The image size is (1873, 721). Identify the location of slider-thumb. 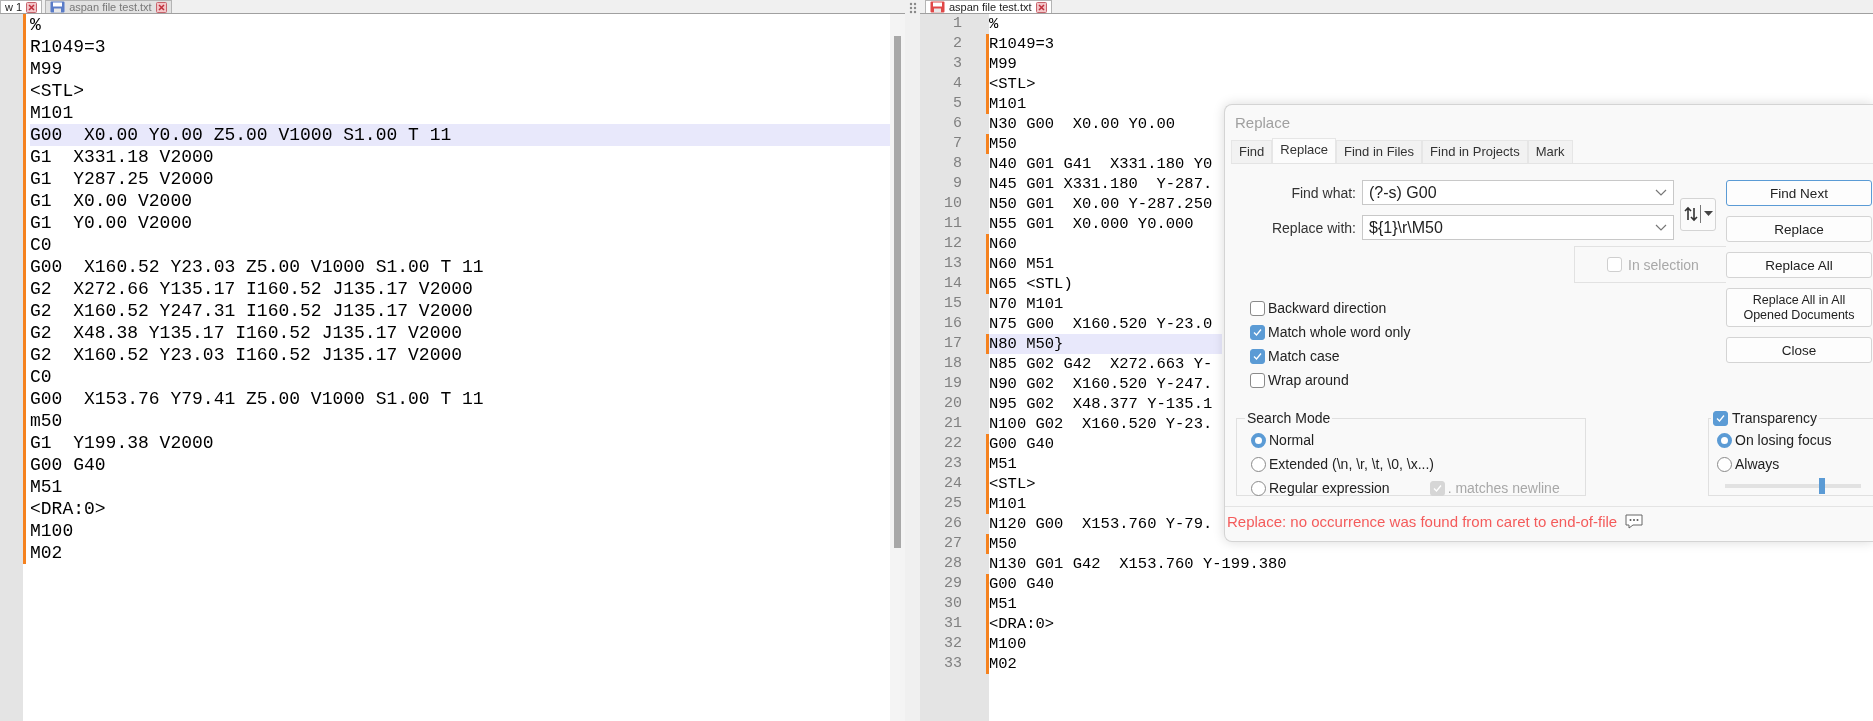
(1821, 486).